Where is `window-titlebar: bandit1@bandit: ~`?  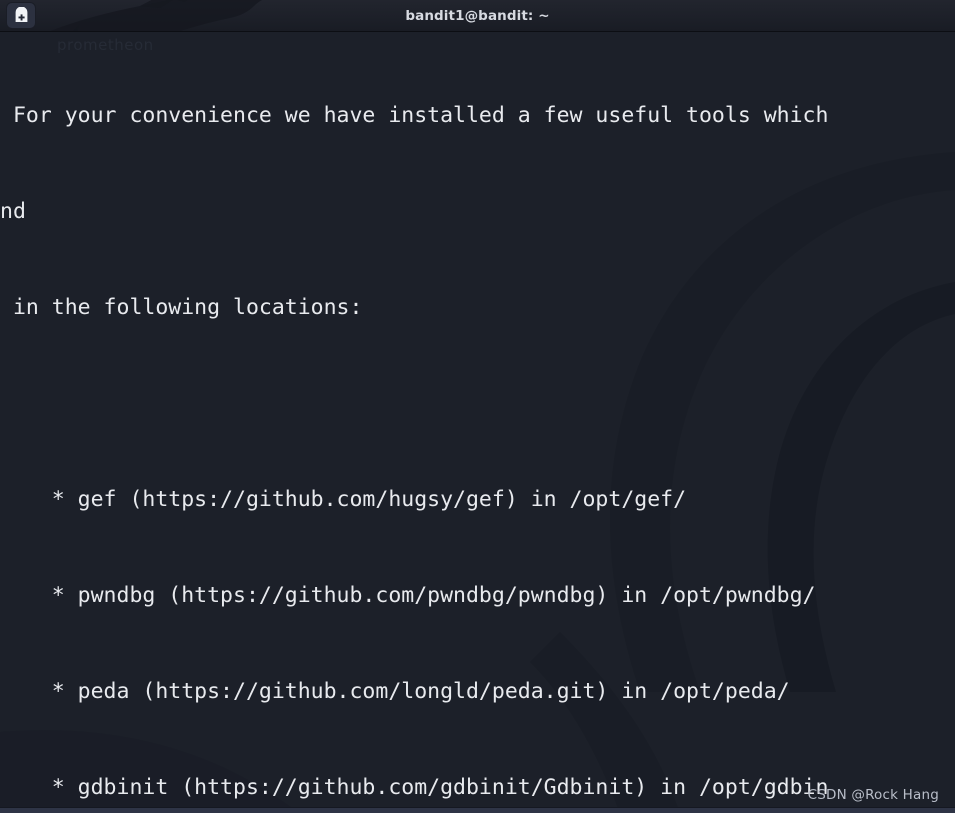 window-titlebar: bandit1@bandit: ~ is located at coordinates (477, 16).